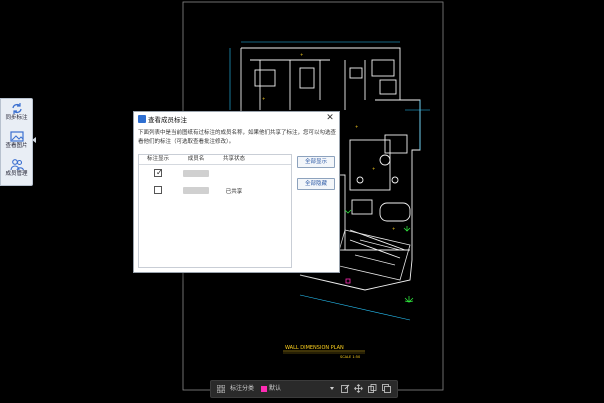 The image size is (604, 403). What do you see at coordinates (275, 388) in the screenshot?
I see `category-value: 默认` at bounding box center [275, 388].